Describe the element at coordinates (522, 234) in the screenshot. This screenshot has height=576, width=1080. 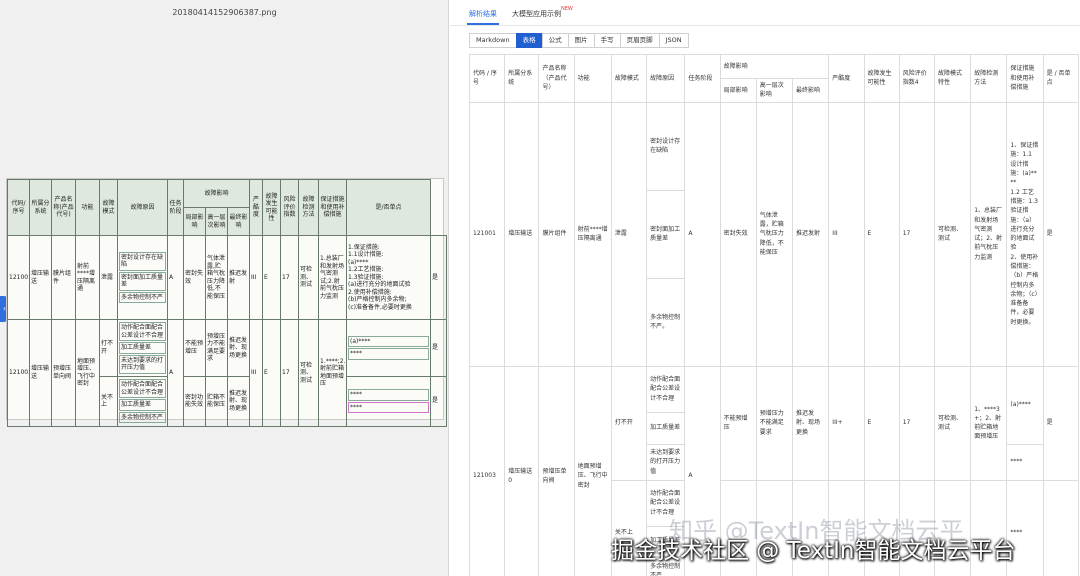
I see `table-cell: 增压输送` at that location.